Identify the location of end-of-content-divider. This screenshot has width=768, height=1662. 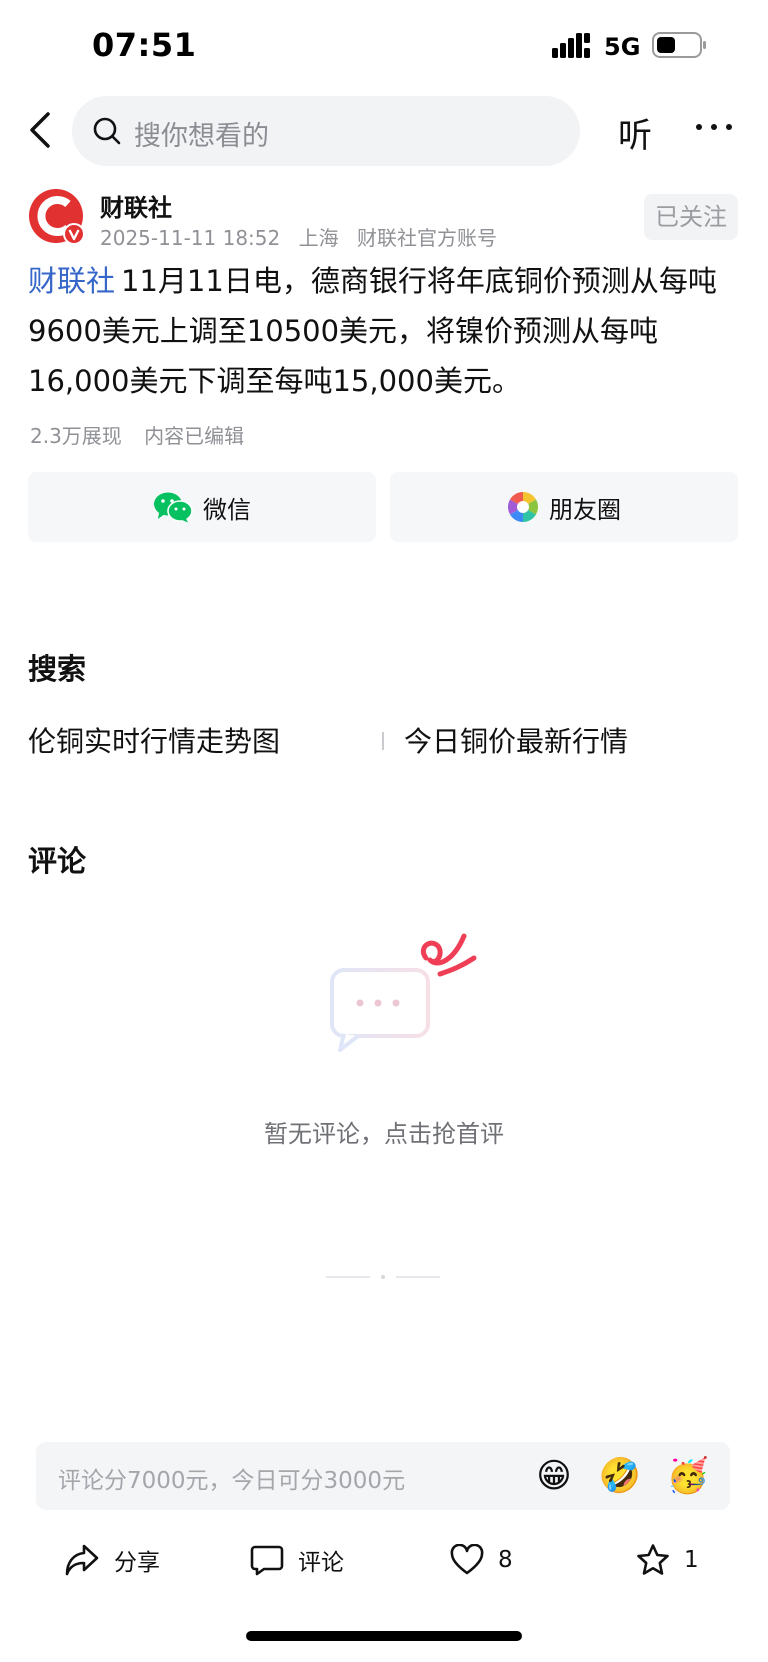
(383, 1277).